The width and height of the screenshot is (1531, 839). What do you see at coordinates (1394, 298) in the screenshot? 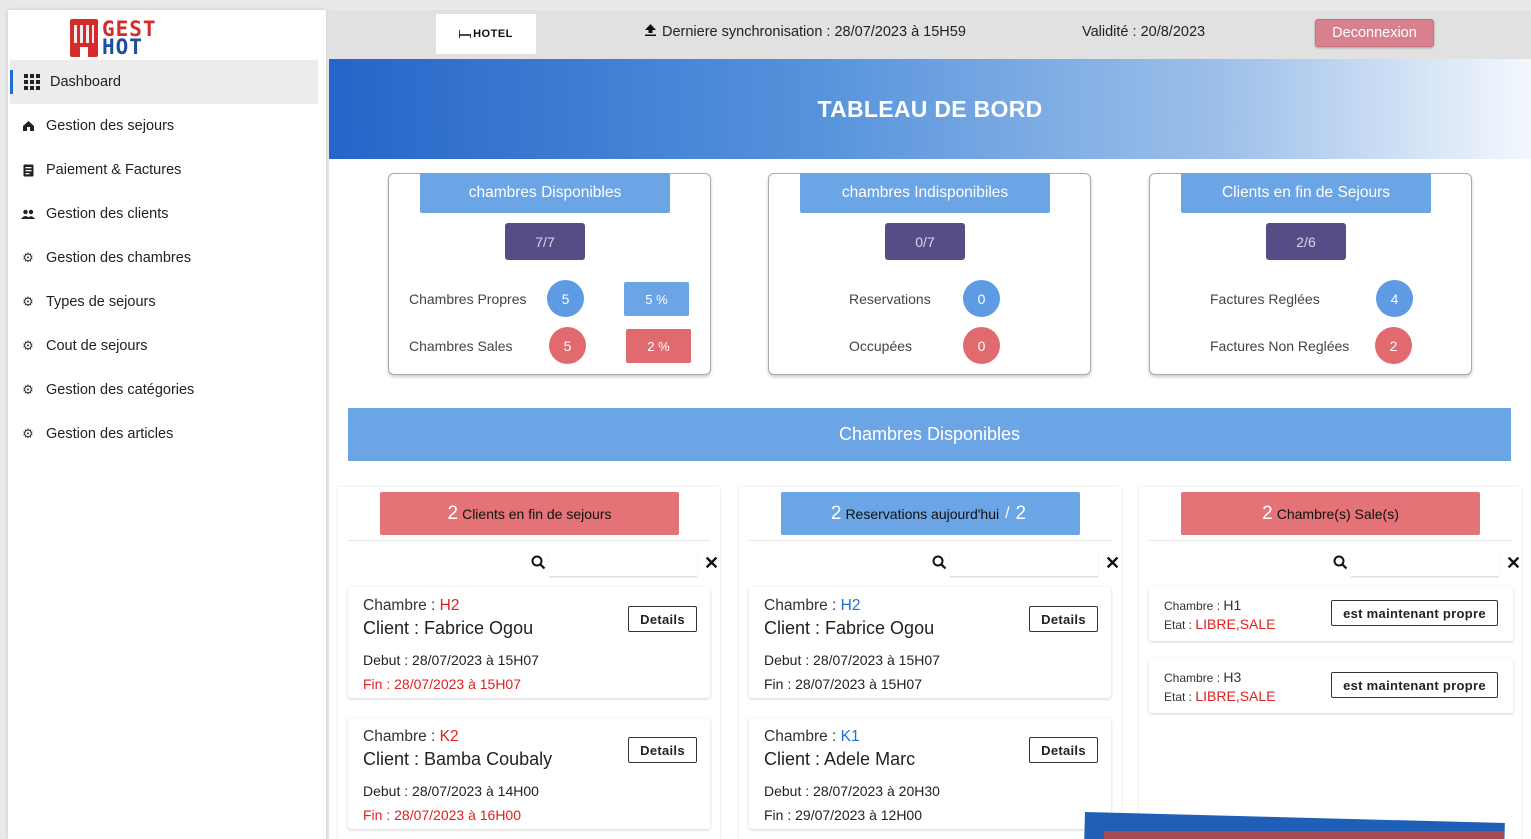
I see `stat-count-badge: 4` at bounding box center [1394, 298].